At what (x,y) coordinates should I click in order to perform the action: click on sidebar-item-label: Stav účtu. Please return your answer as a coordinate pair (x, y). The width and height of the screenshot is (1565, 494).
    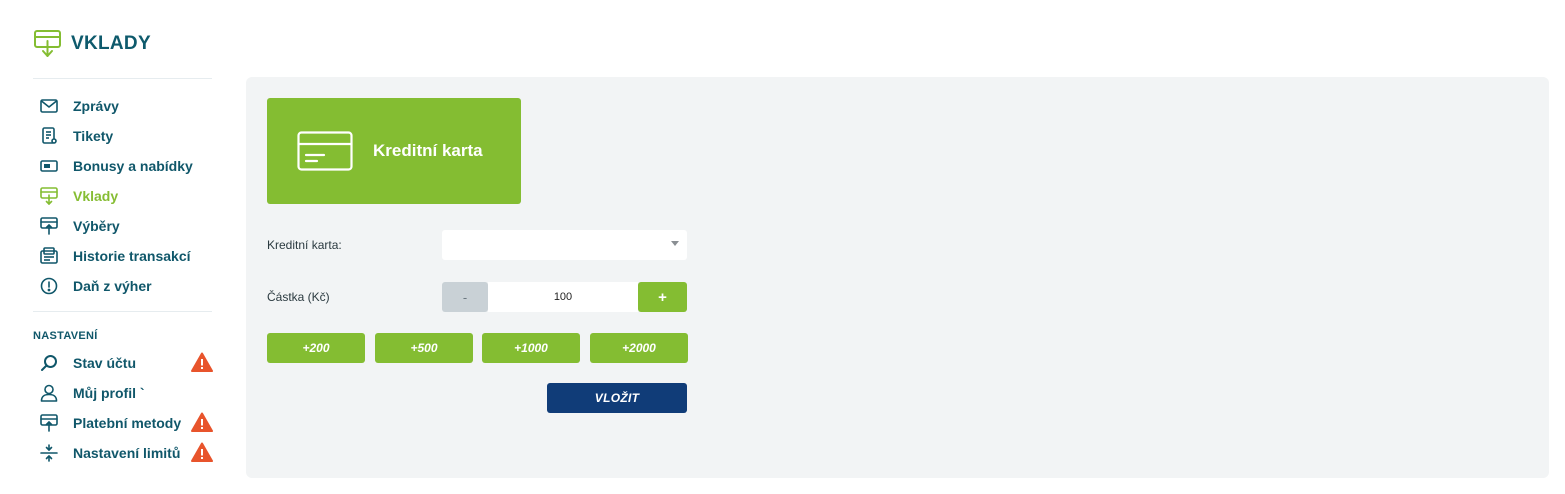
    Looking at the image, I should click on (105, 363).